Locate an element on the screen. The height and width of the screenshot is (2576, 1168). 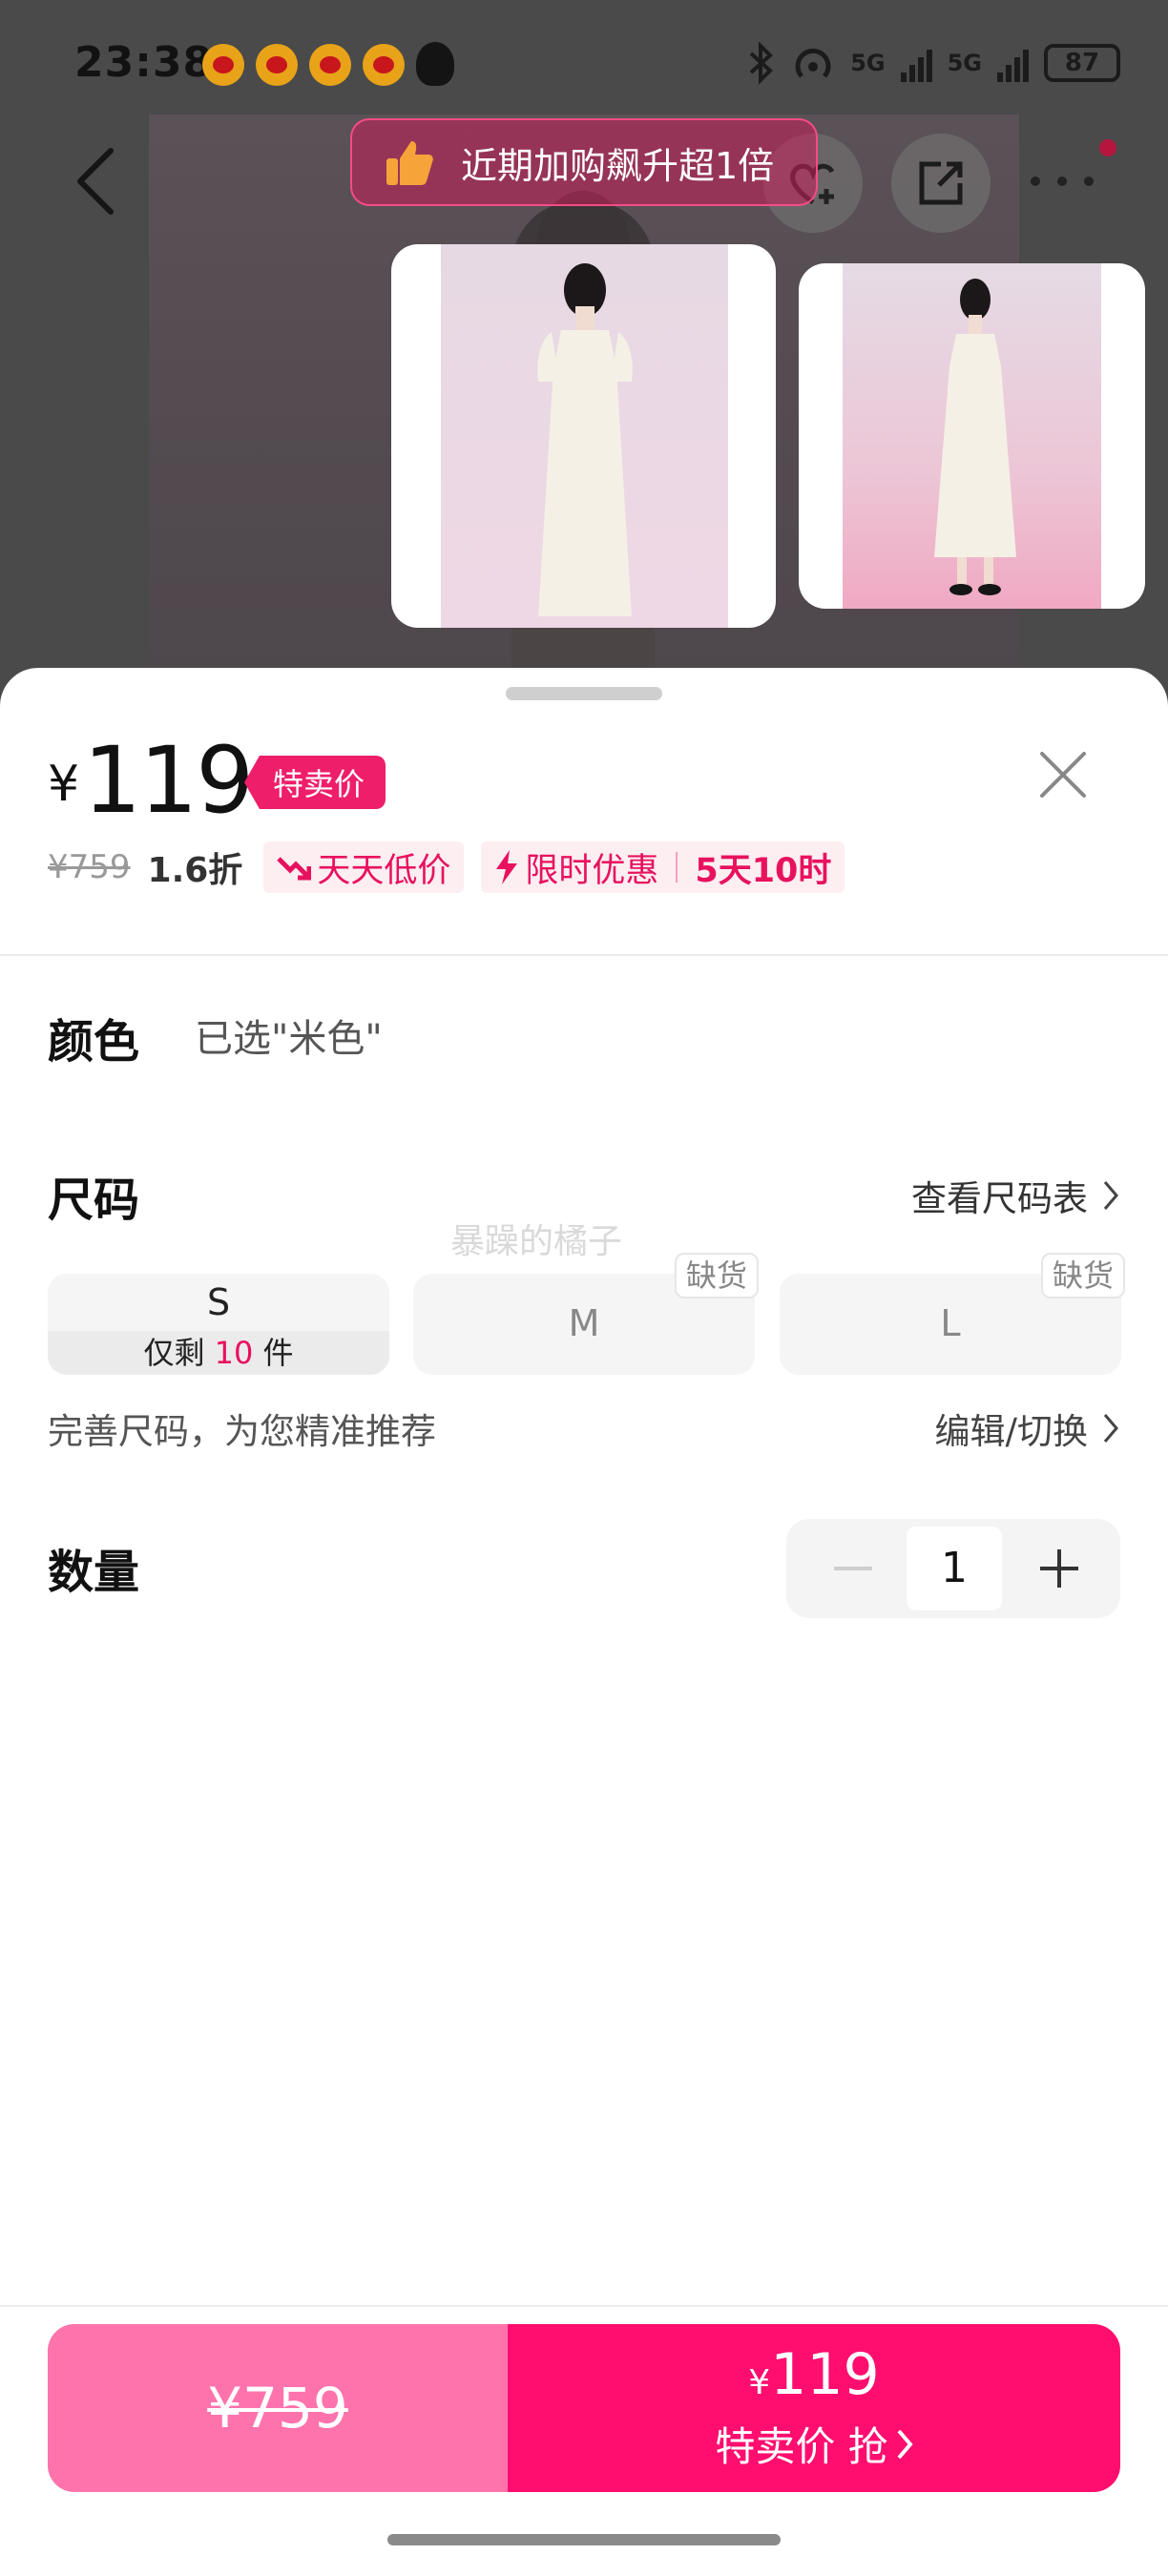
share-icon is located at coordinates (941, 183).